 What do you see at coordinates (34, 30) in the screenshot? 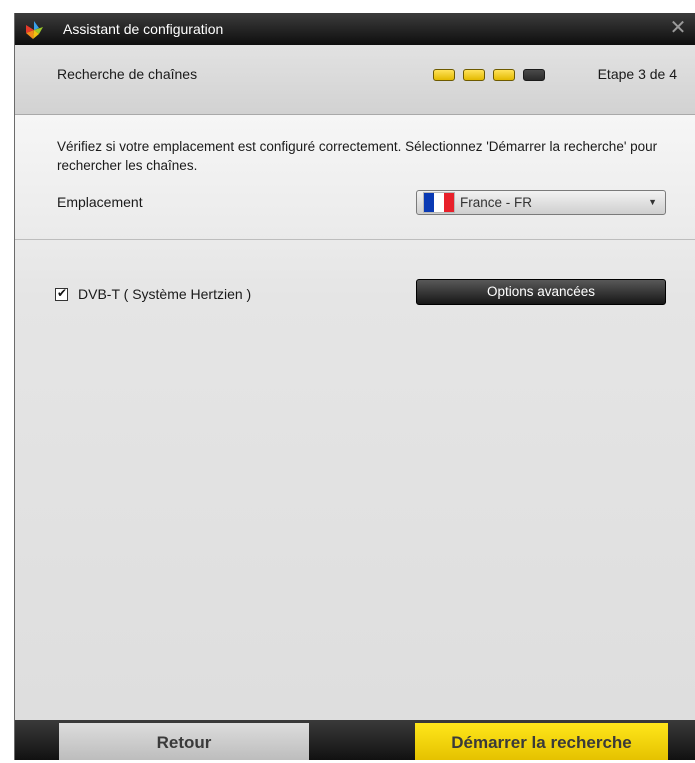
I see `app-logo-icon` at bounding box center [34, 30].